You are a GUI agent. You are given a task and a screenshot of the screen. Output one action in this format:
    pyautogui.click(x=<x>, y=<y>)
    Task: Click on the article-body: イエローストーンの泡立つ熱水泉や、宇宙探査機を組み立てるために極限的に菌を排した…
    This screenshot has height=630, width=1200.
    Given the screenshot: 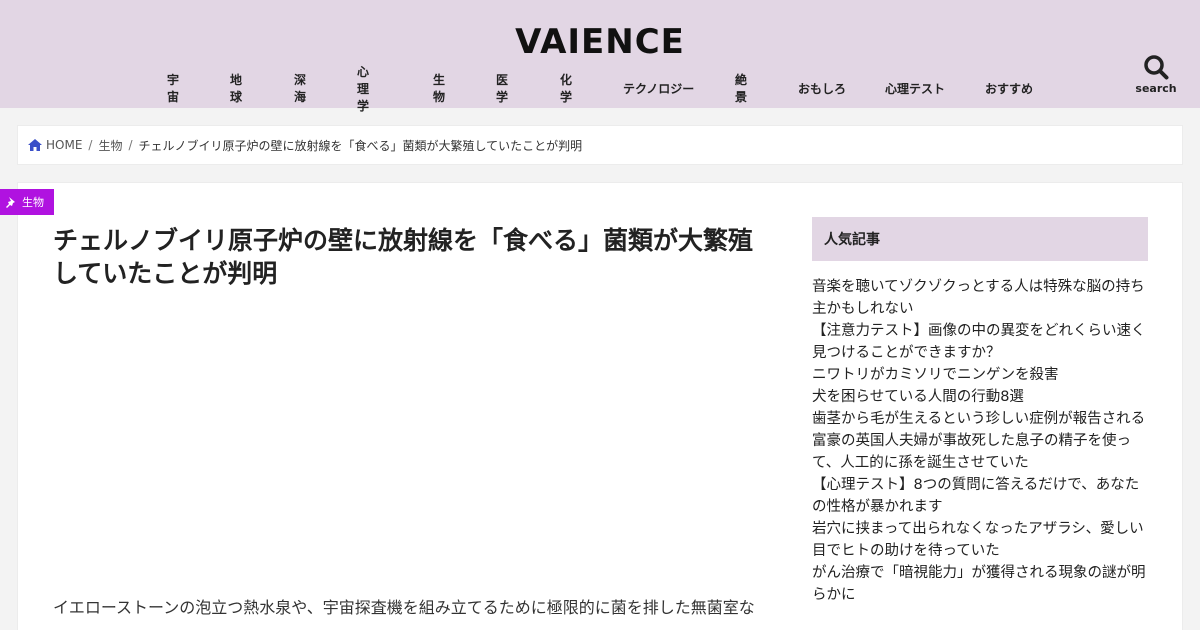 What is the action you would take?
    pyautogui.click(x=404, y=607)
    